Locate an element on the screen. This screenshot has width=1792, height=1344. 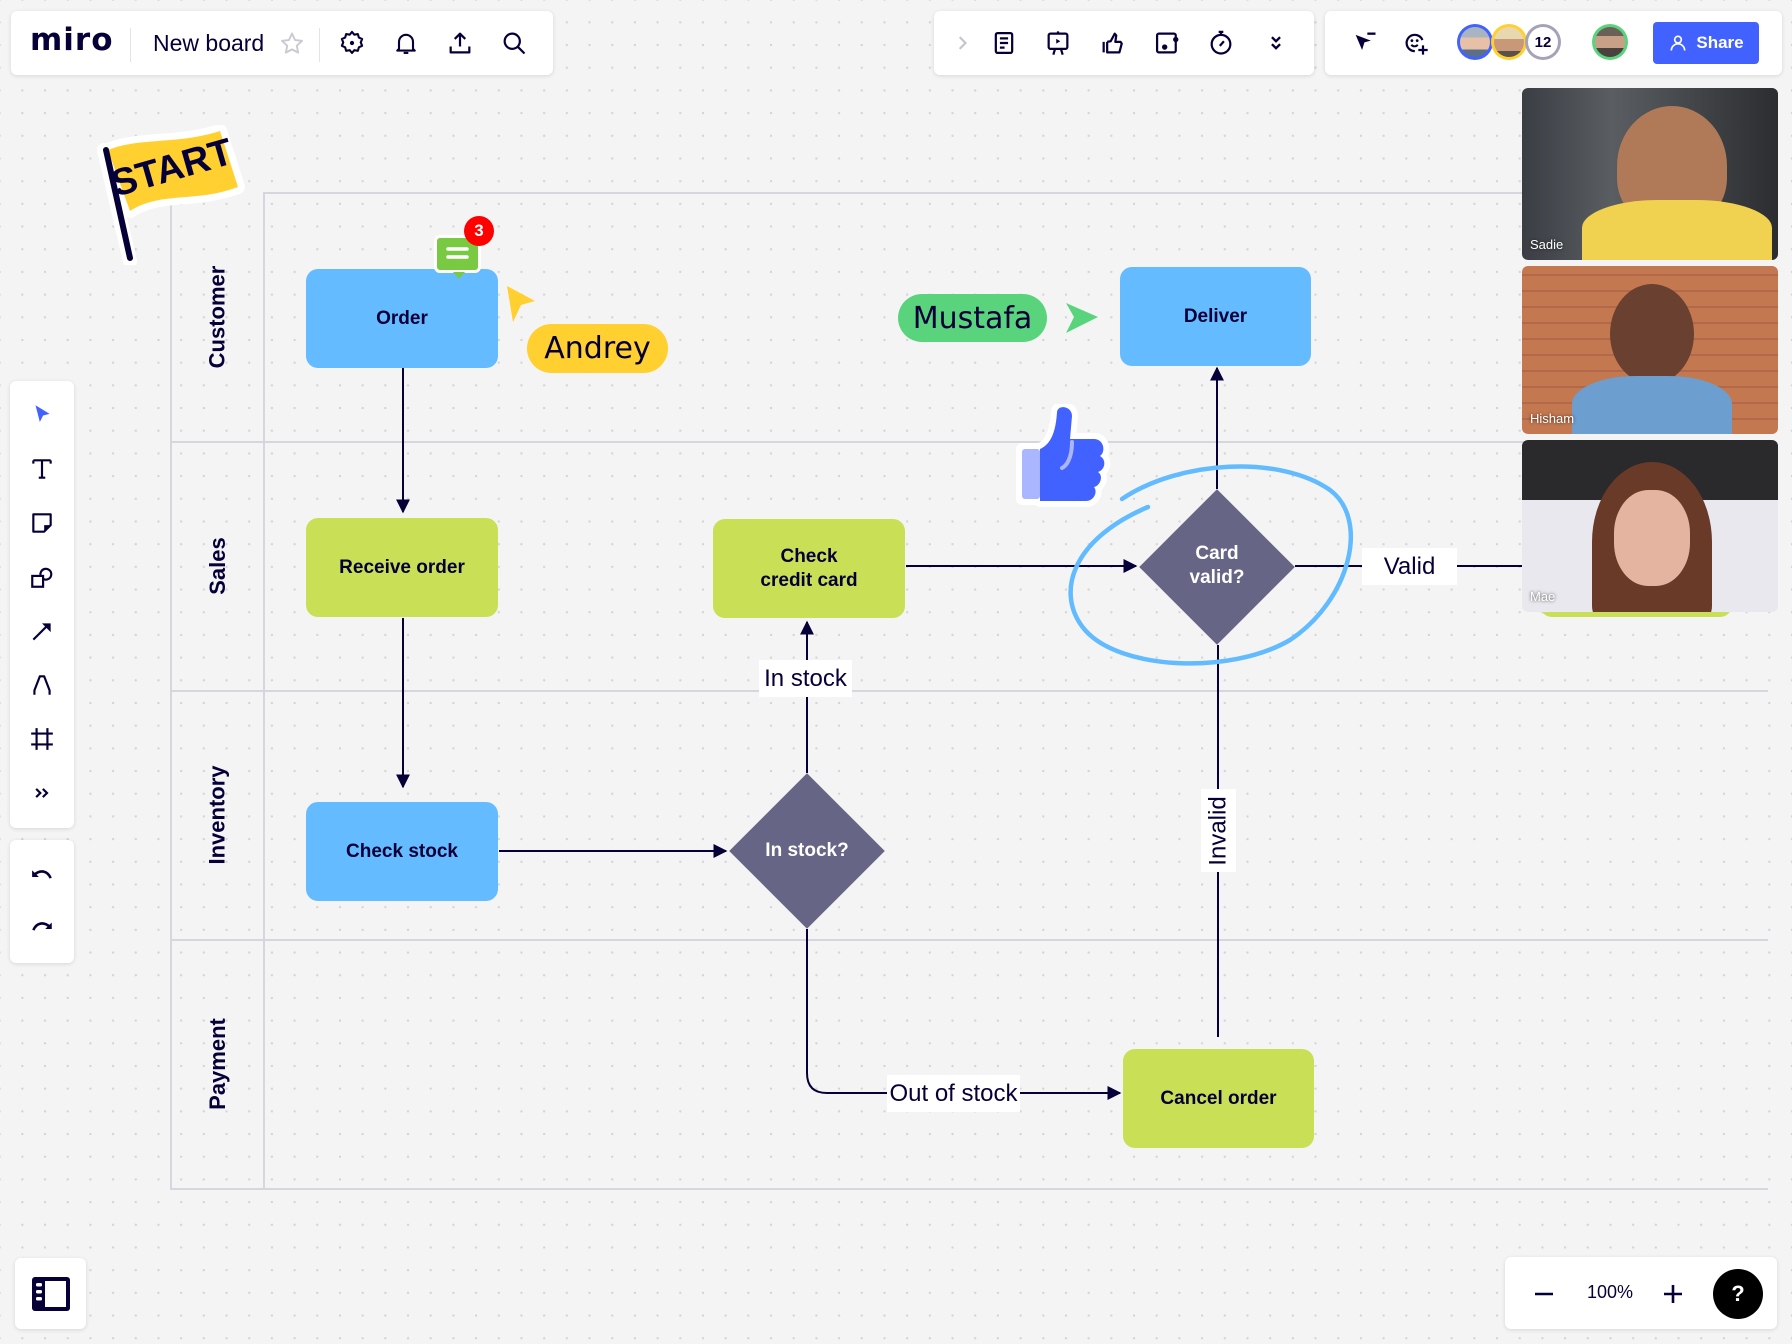
node-label: Cancel order is located at coordinates (1218, 1098).